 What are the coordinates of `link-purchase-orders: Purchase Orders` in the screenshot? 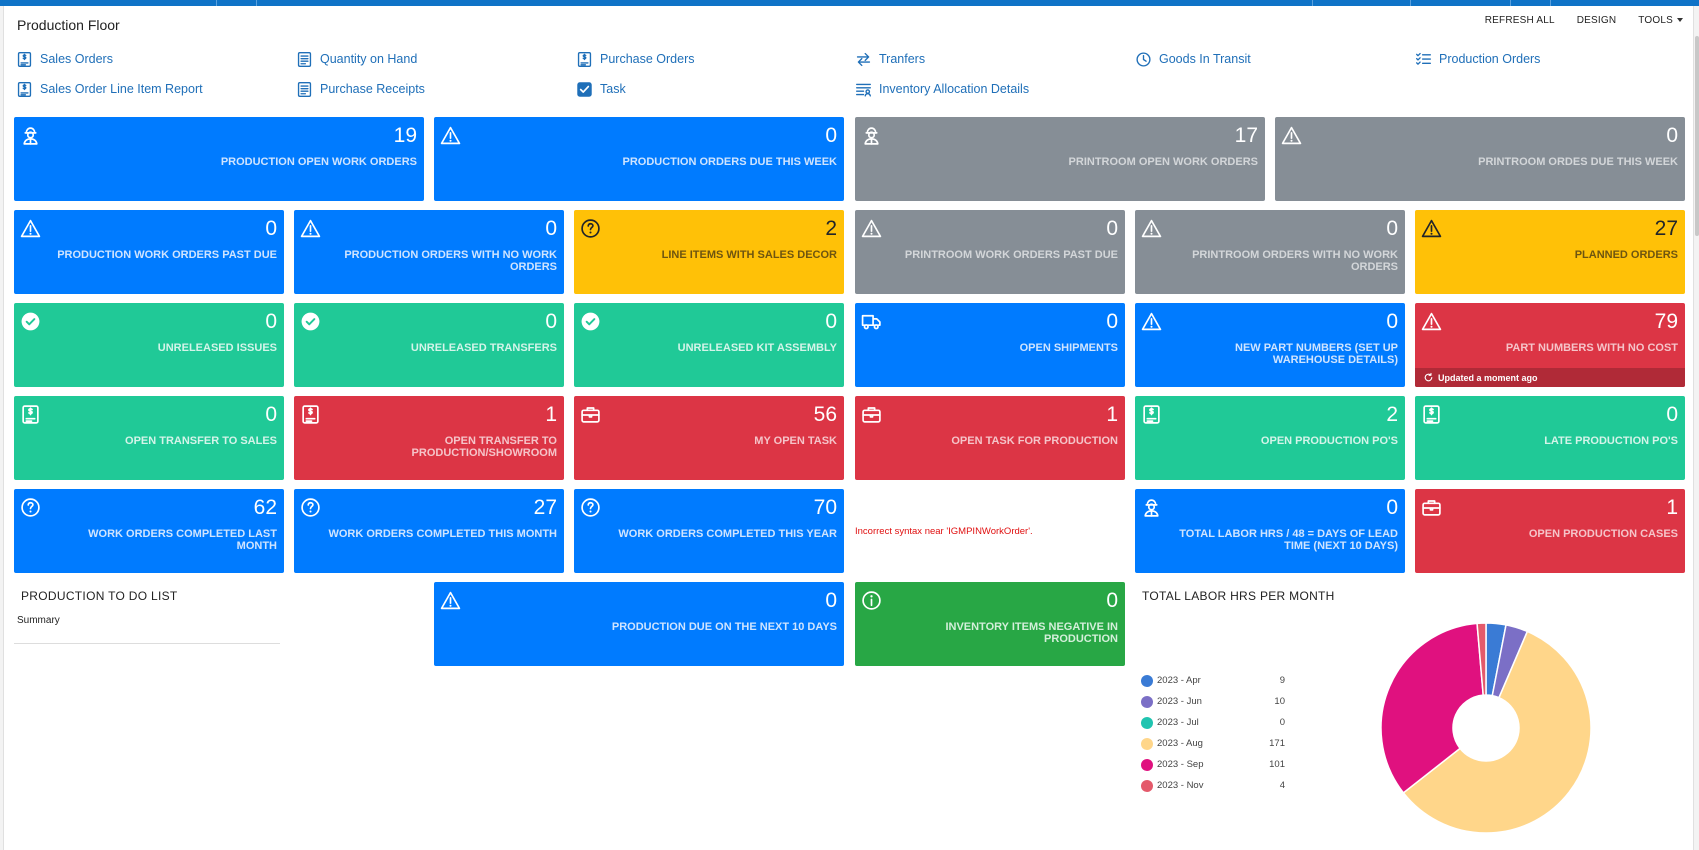 It's located at (635, 59).